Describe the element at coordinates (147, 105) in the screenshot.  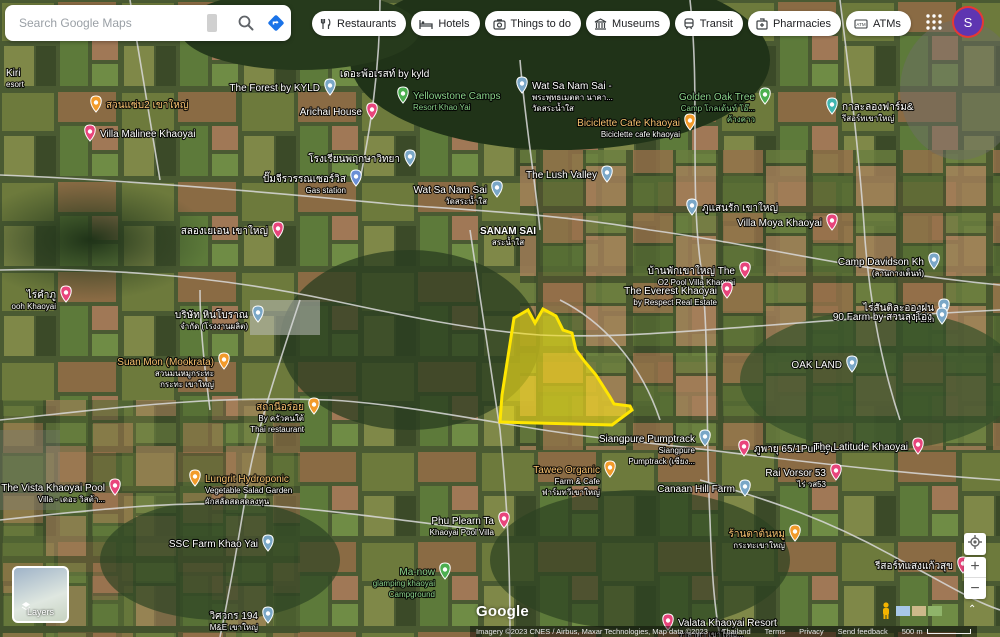
I see `poi-label: สวนแซ่บ2 เขาใหญ่` at that location.